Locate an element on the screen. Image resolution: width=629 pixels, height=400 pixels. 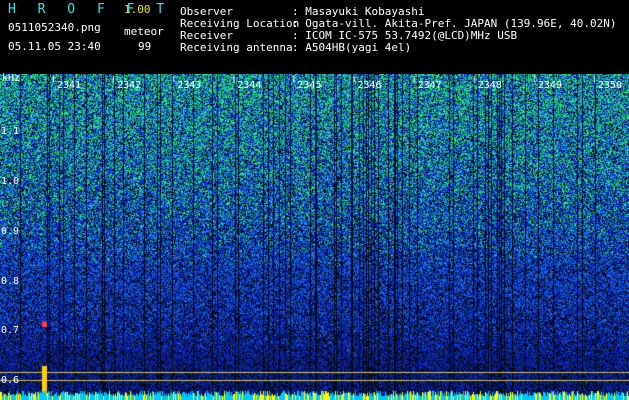
info-key-antenna: Receiving antenna is located at coordinates (236, 47).